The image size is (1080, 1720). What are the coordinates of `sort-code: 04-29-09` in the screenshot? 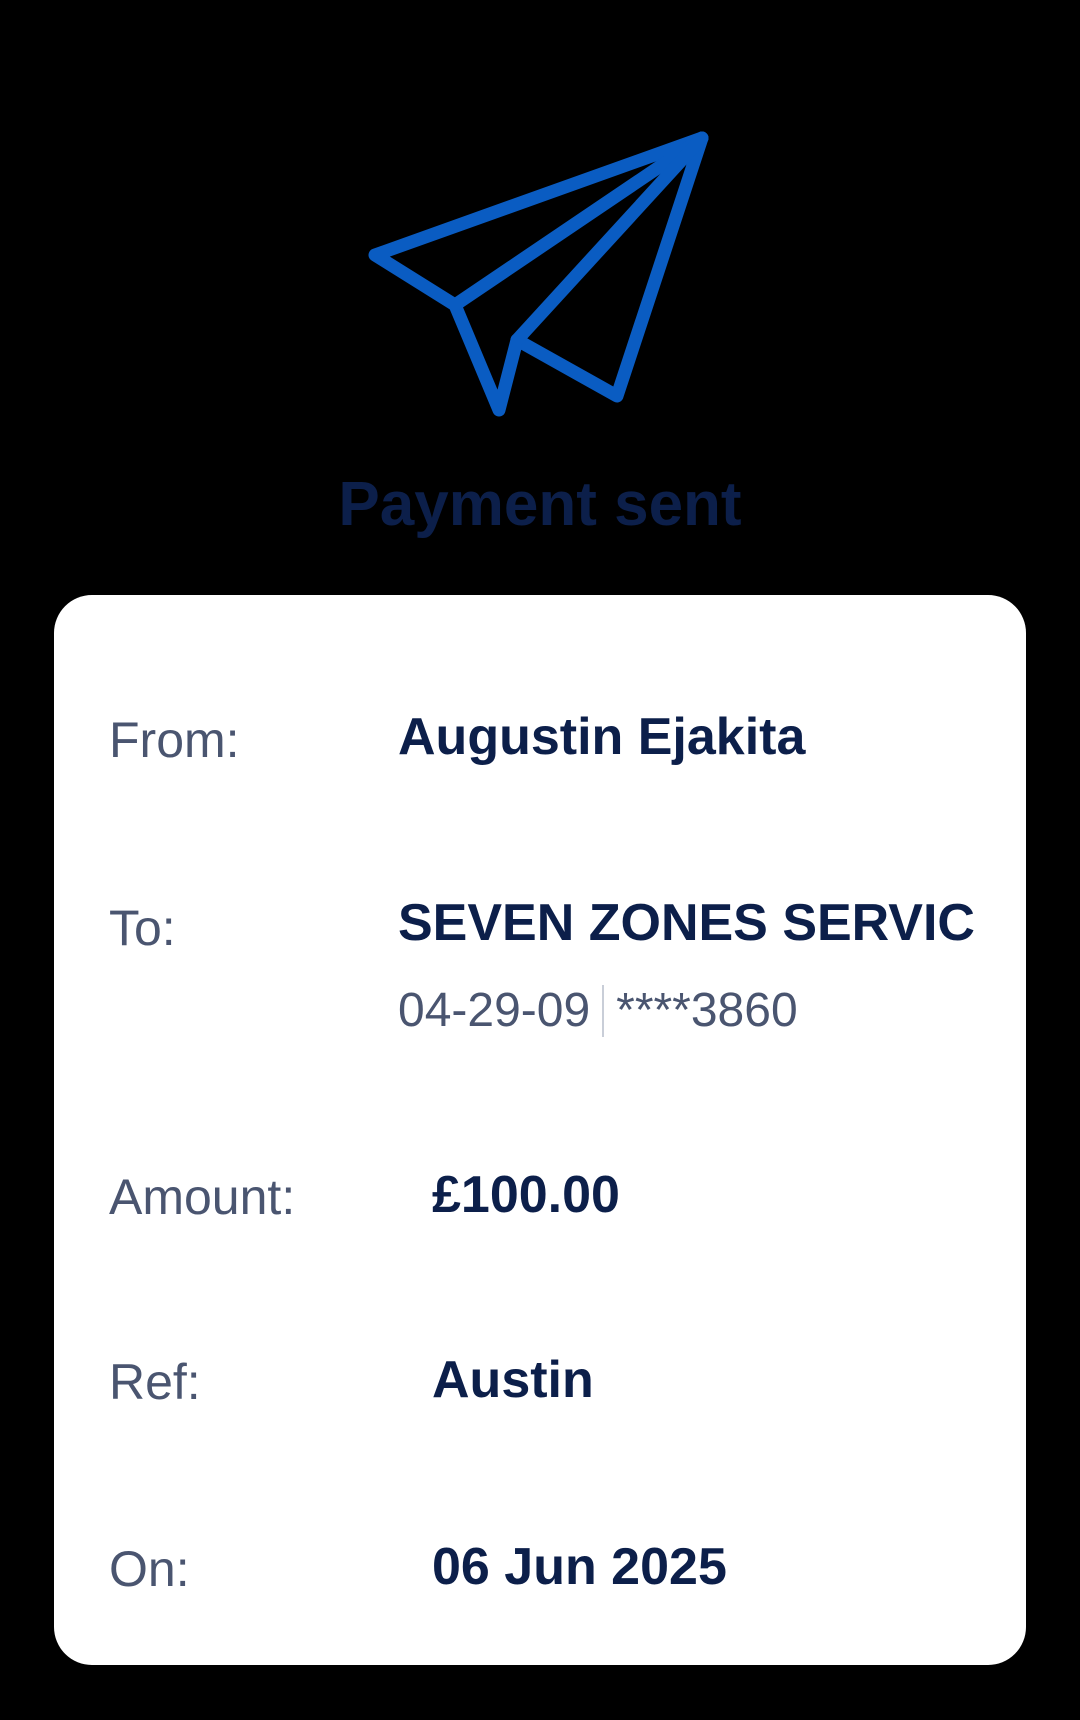 It's located at (494, 1010).